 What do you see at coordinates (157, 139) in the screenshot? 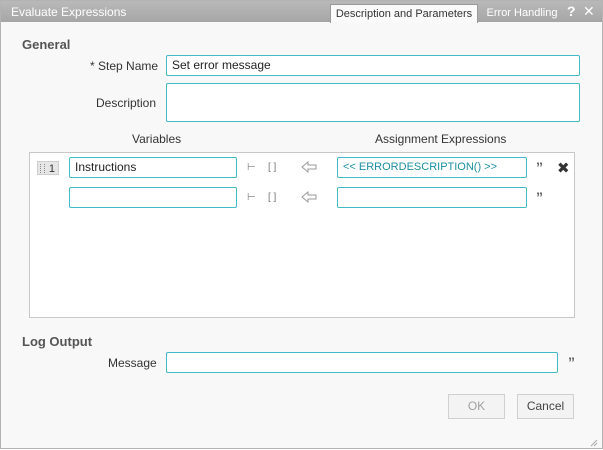
I see `variables-column-header: Variables` at bounding box center [157, 139].